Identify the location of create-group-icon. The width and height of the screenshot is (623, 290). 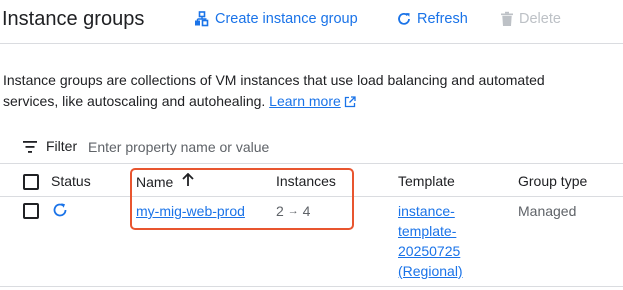
(202, 19).